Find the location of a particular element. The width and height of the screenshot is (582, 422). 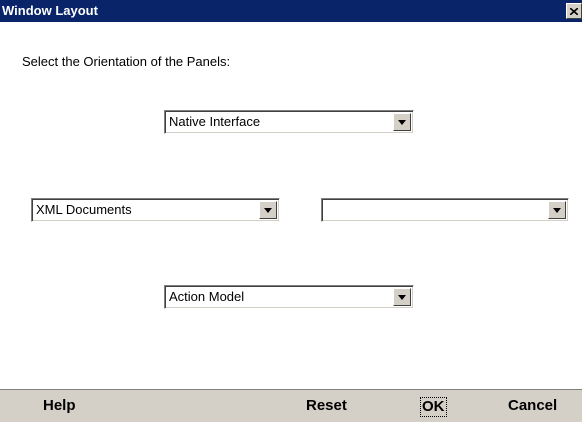

left-panel-select: XML Documents is located at coordinates (155, 210).